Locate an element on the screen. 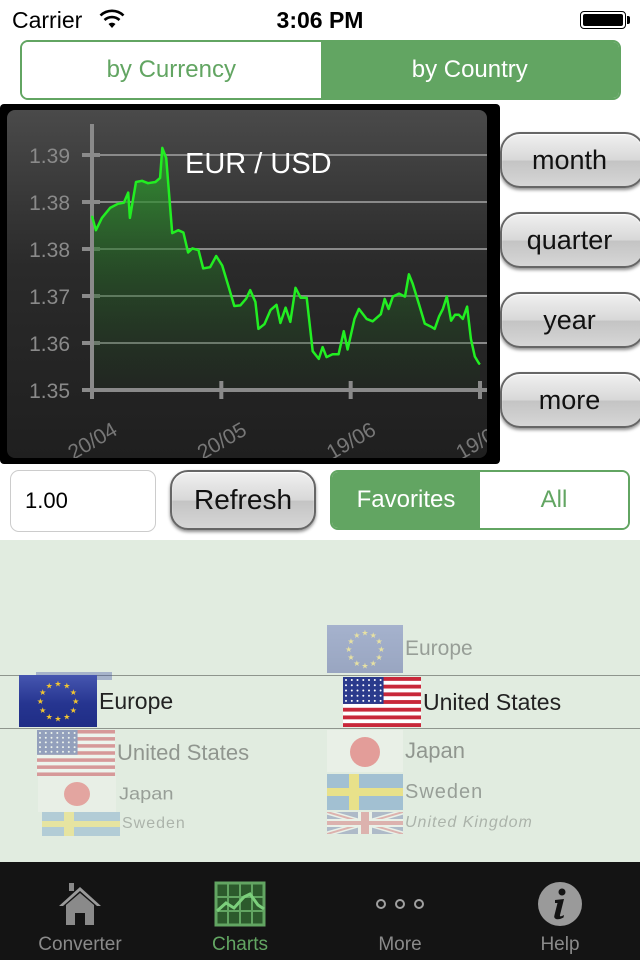 The height and width of the screenshot is (960, 640). status-bar: Carrier 3:06 PM is located at coordinates (320, 20).